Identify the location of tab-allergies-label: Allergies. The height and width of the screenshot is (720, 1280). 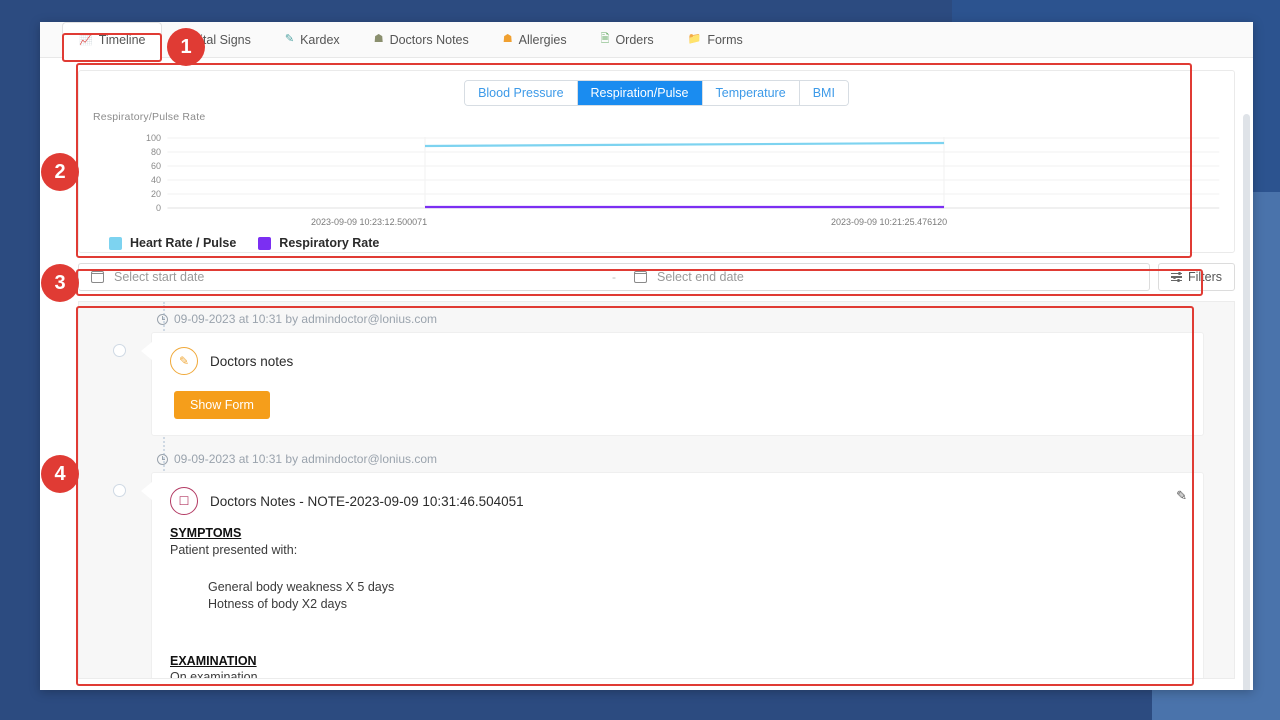
(542, 39).